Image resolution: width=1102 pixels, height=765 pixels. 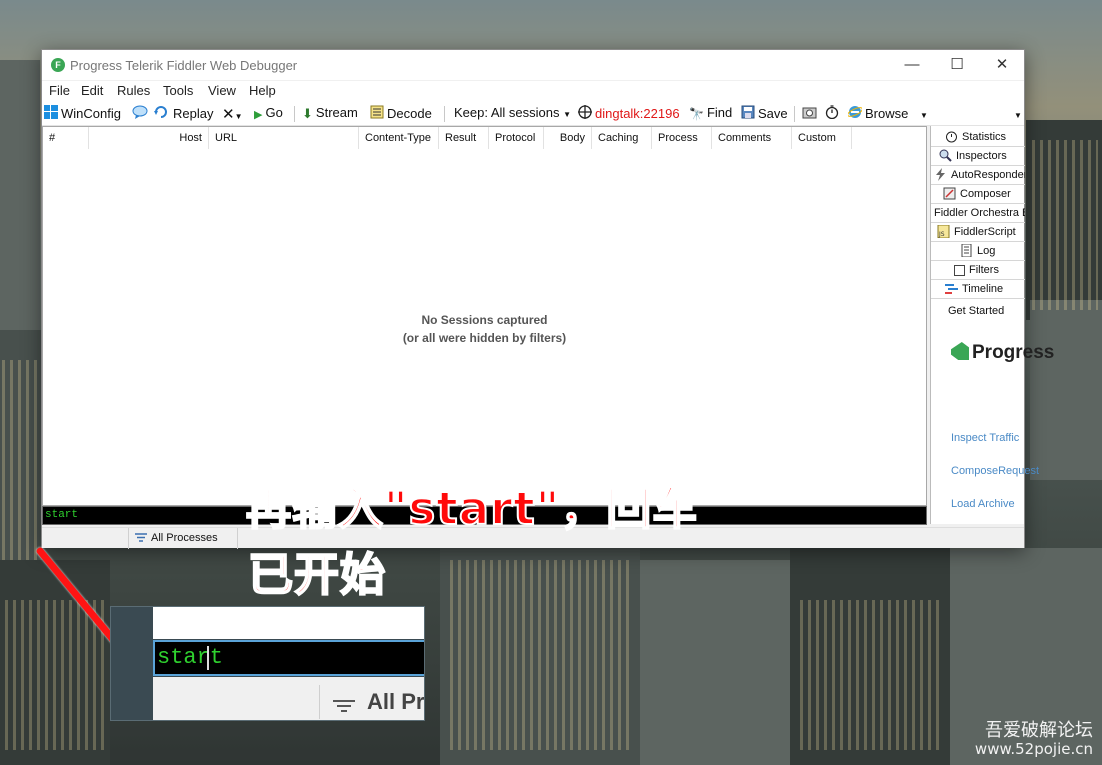 I want to click on remove-dropdown-button: ✕▼, so click(x=232, y=114).